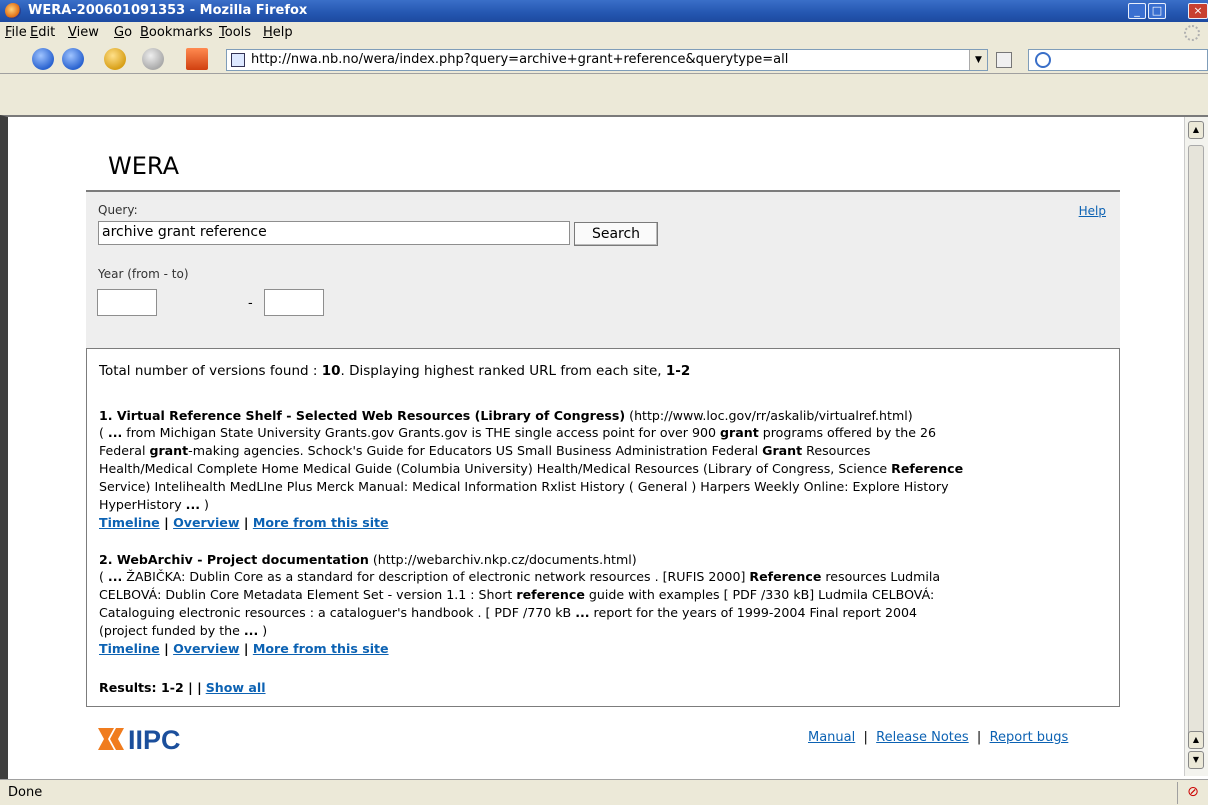  Describe the element at coordinates (1137, 11) in the screenshot. I see `minimize-button: _` at that location.